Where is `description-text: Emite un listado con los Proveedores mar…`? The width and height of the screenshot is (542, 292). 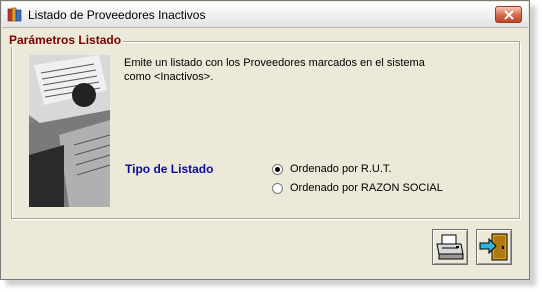
description-text: Emite un listado con los Proveedores mar… is located at coordinates (274, 70).